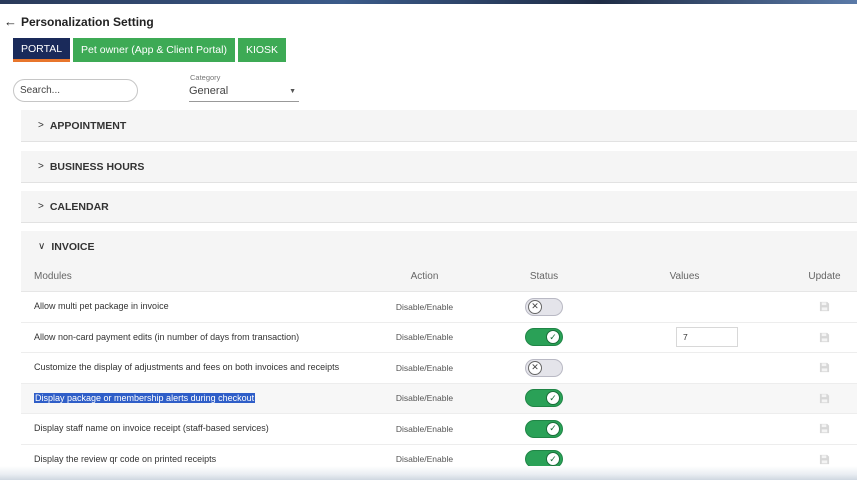 Image resolution: width=857 pixels, height=480 pixels. Describe the element at coordinates (544, 276) in the screenshot. I see `header-status: Status` at that location.